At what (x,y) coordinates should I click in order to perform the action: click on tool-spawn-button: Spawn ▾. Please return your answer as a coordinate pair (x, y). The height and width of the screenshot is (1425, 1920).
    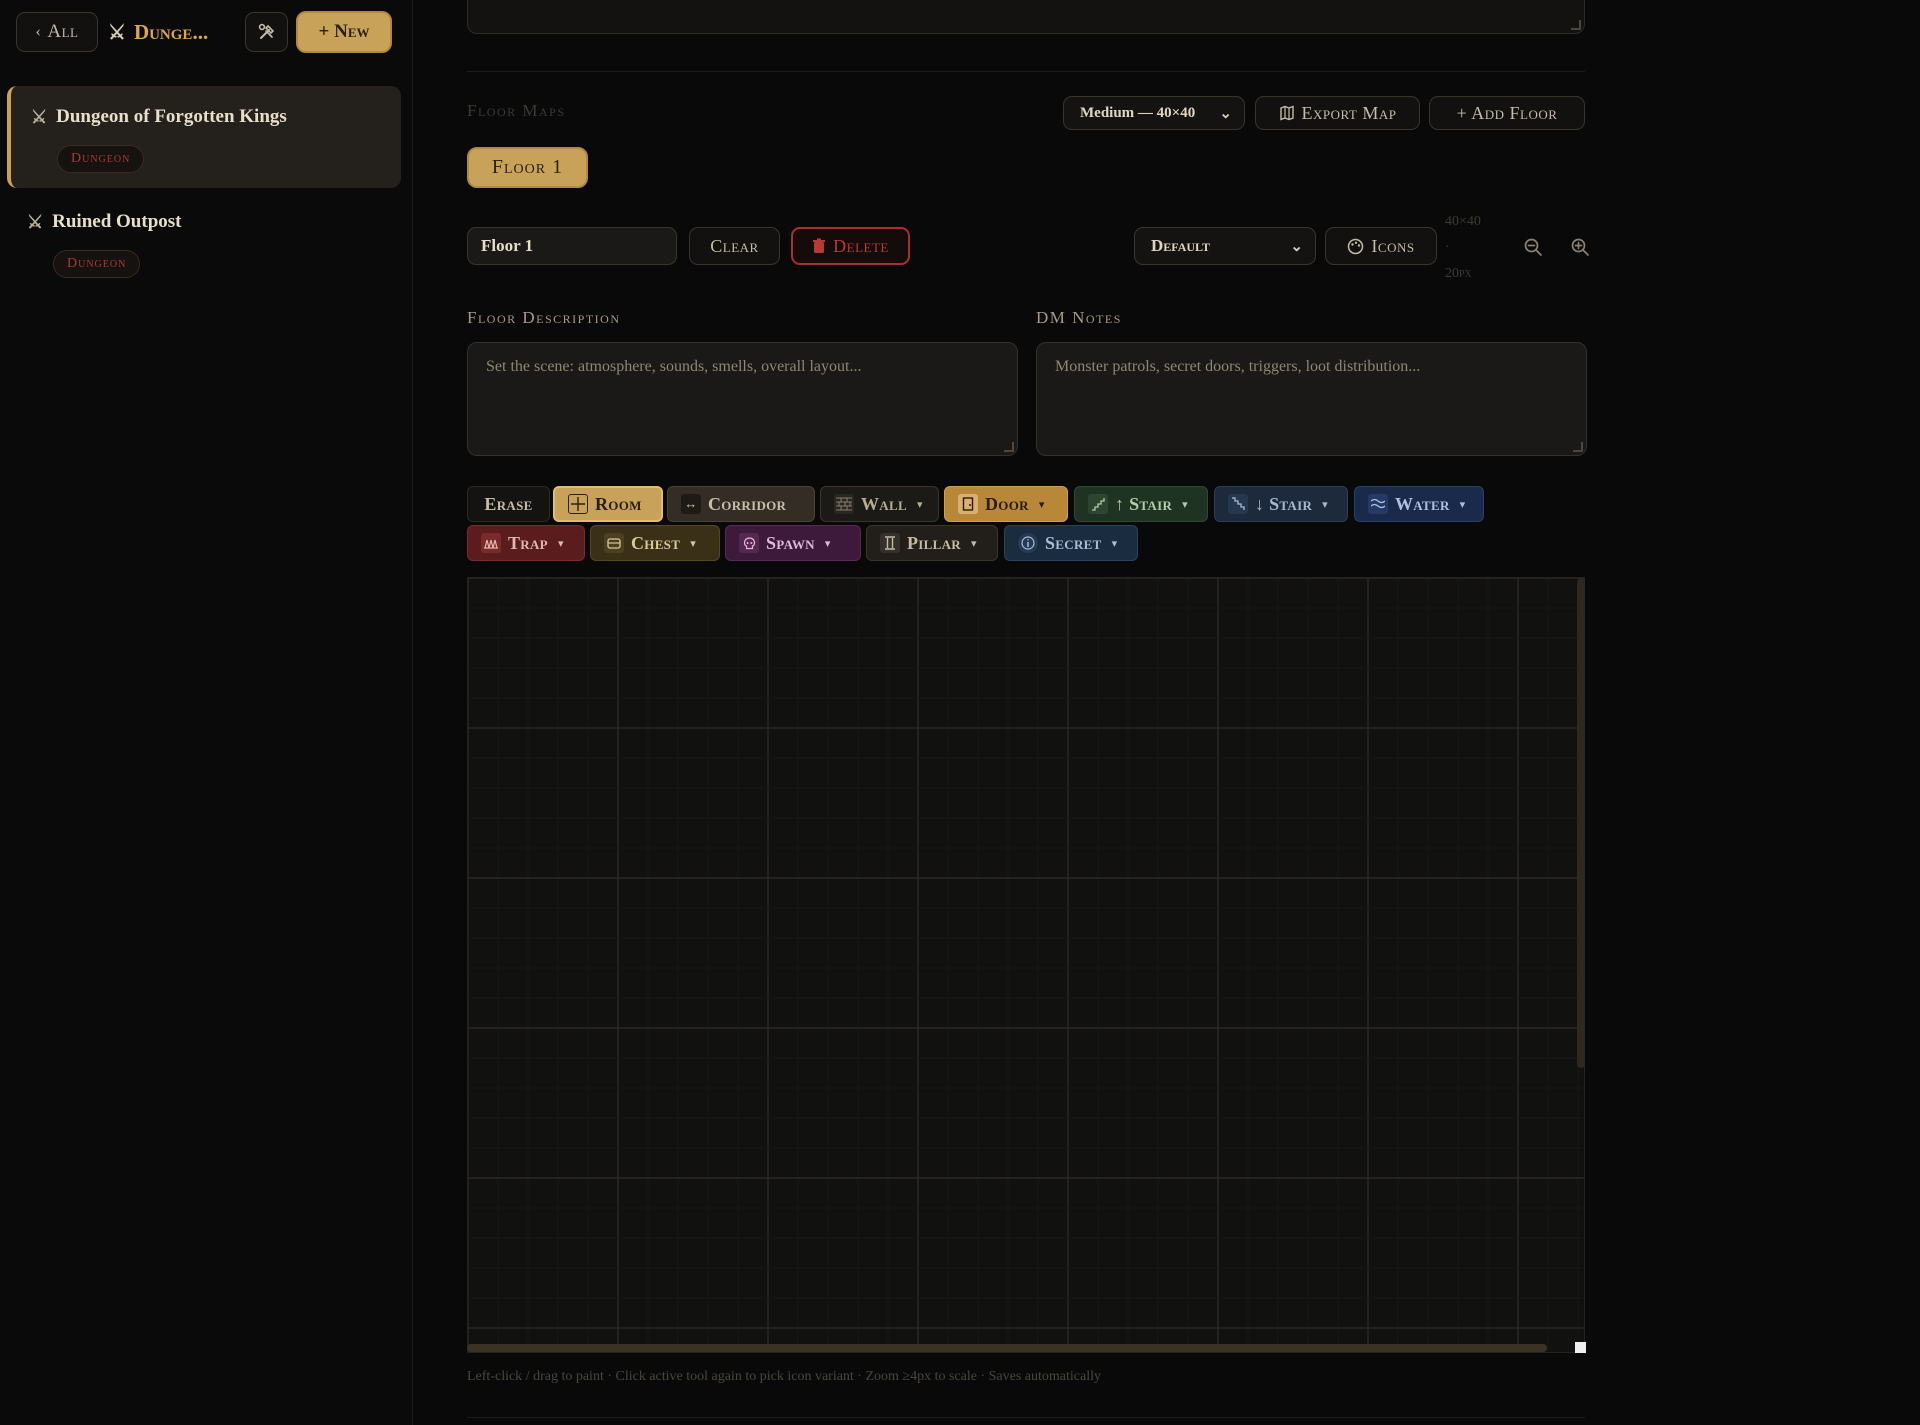
    Looking at the image, I should click on (793, 543).